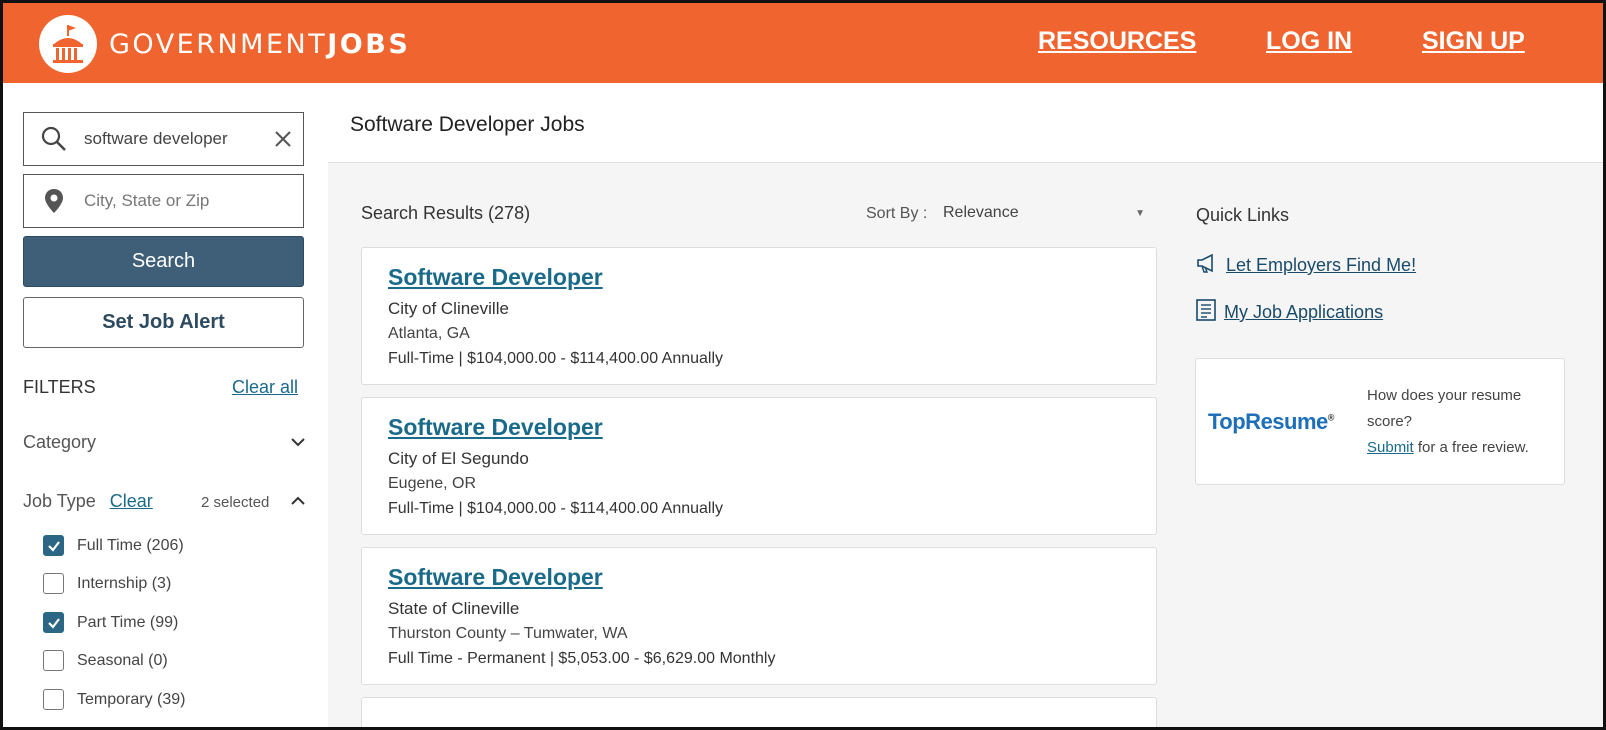  I want to click on job-location: Atlanta, GA, so click(429, 333).